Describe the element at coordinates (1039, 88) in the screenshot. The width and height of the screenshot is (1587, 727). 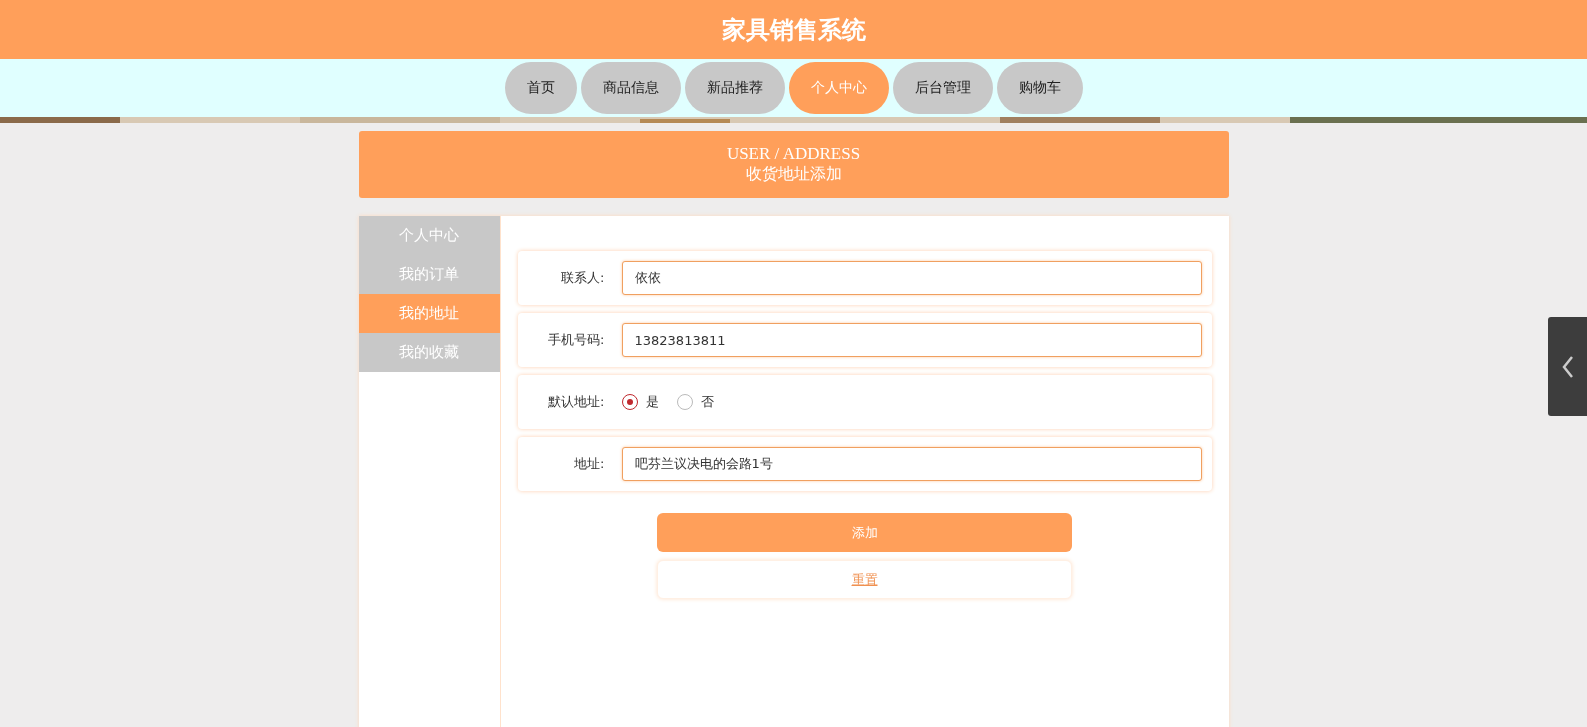
I see `nav-tab: 购物车` at that location.